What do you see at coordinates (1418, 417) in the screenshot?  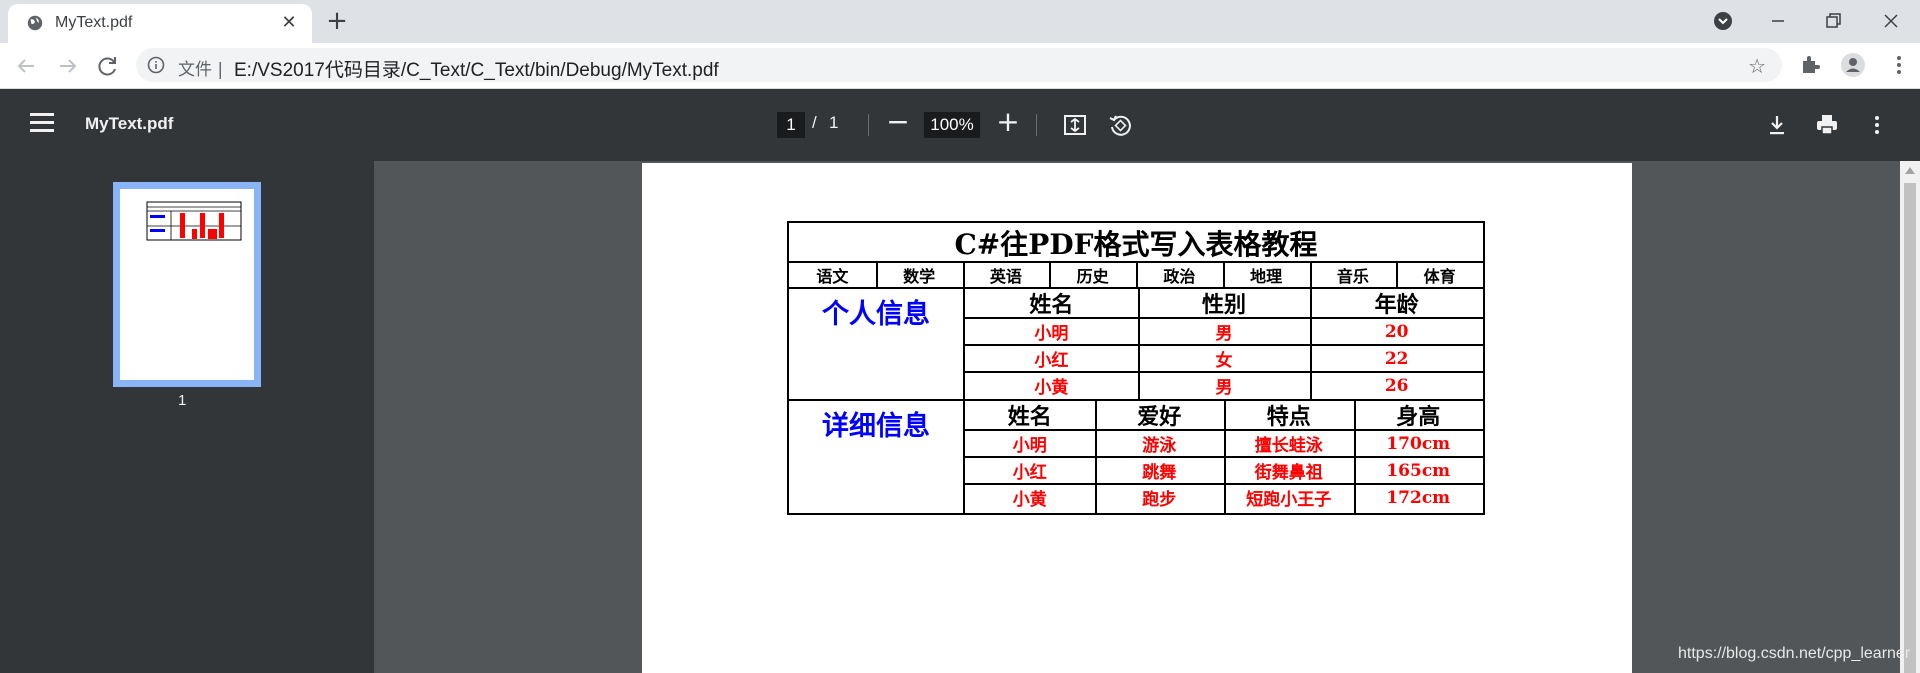 I see `detail-header-cell: 身高` at bounding box center [1418, 417].